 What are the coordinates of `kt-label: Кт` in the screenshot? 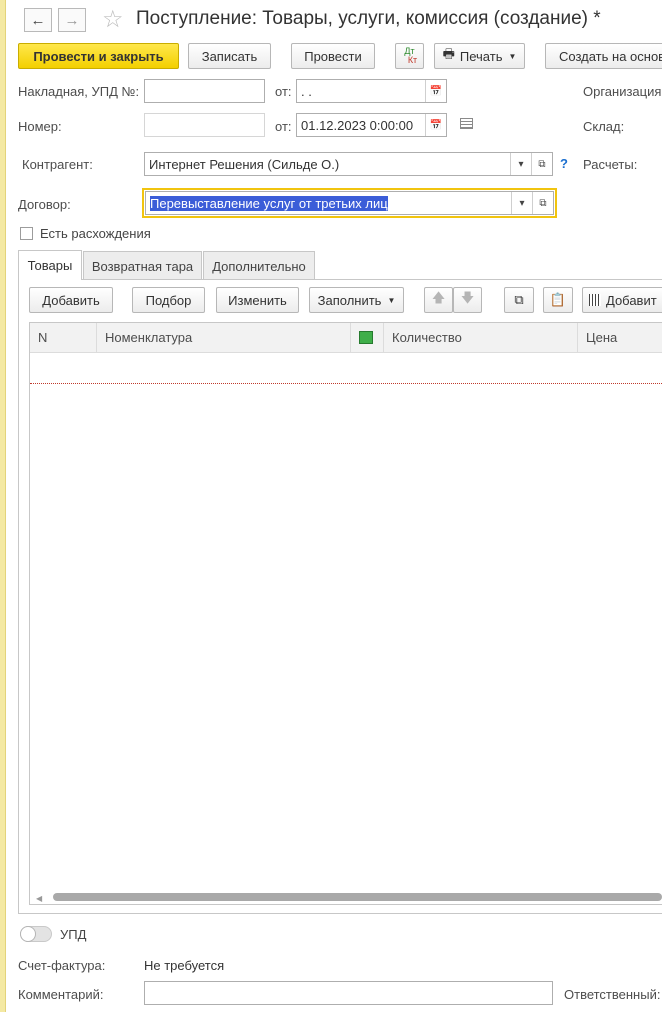 It's located at (412, 60).